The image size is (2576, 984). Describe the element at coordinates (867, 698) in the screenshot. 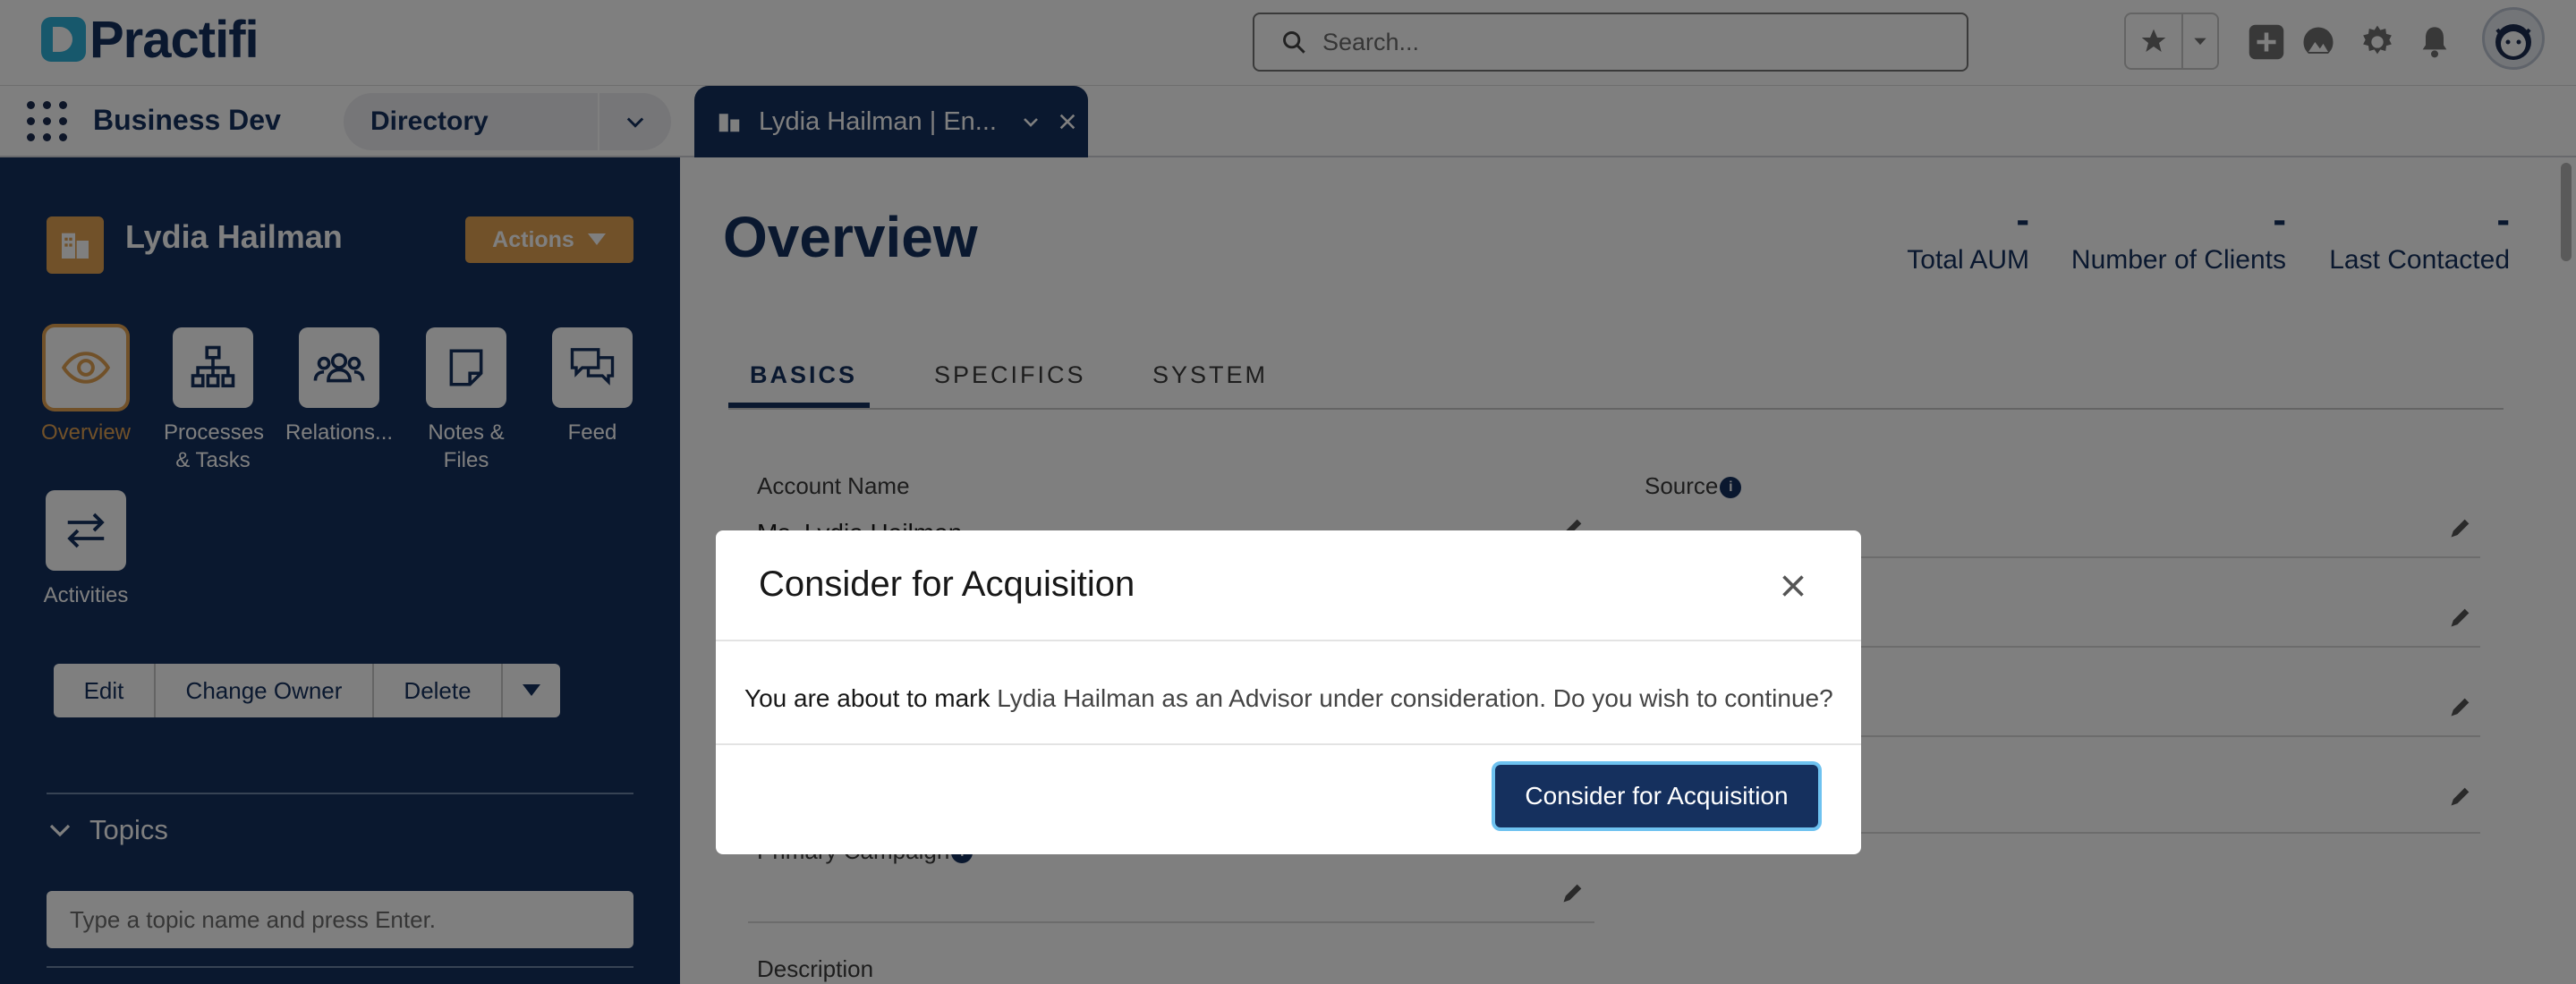

I see `modal-message-prefix: You are about to mark` at that location.